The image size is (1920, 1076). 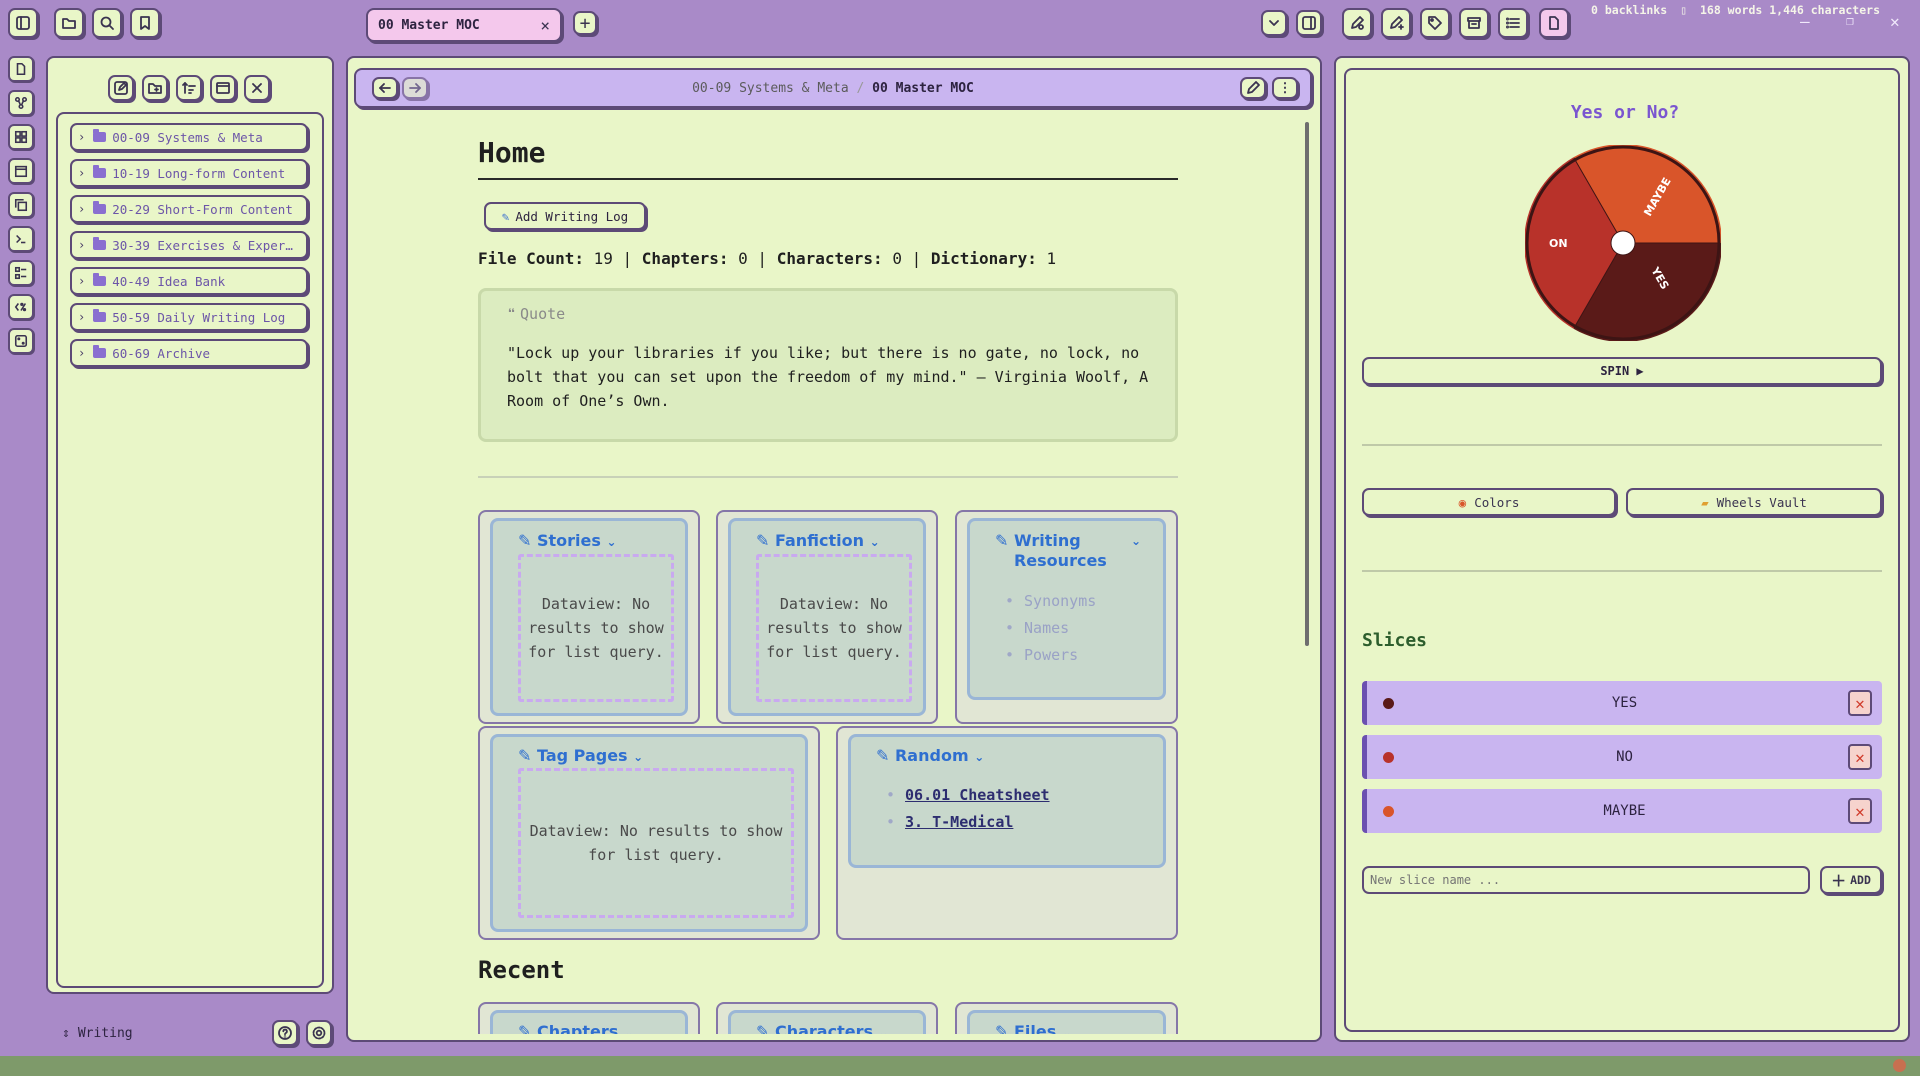 I want to click on resource-link: Powers, so click(x=1051, y=655).